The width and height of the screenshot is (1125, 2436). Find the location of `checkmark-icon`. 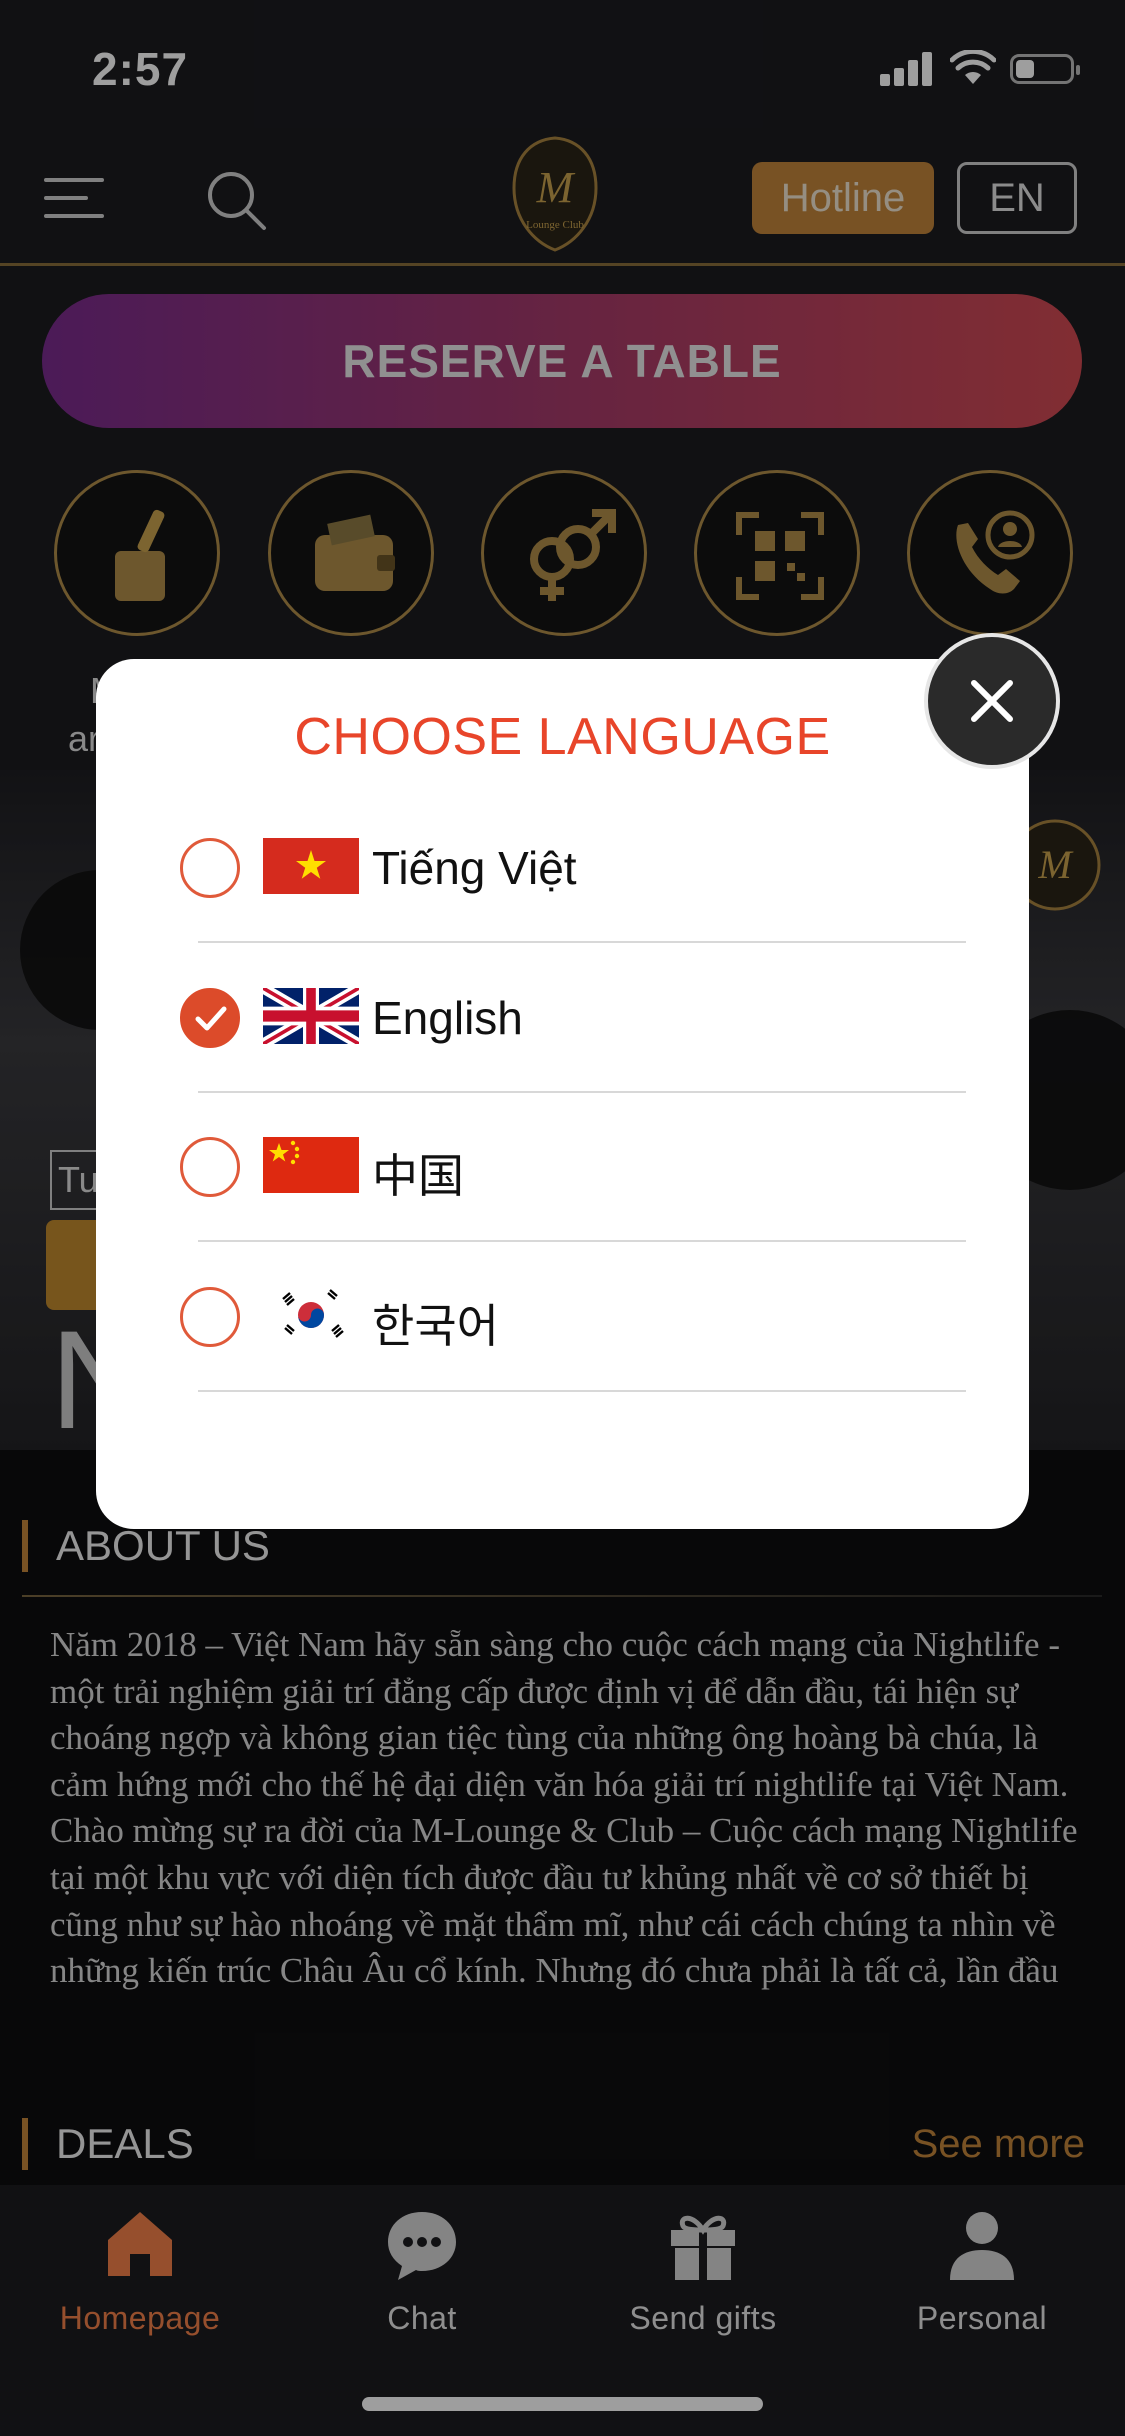

checkmark-icon is located at coordinates (211, 1018).